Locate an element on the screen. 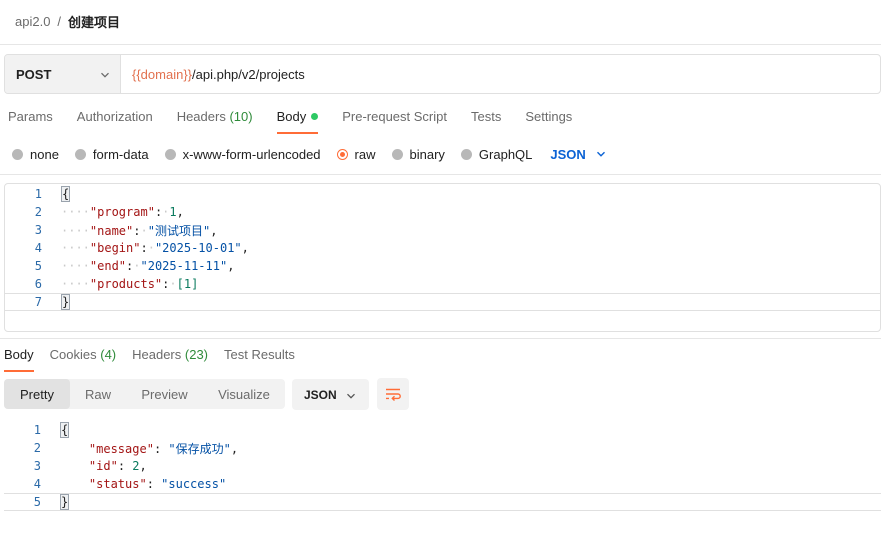  code-line: 3 ····"name":·"测试项目", is located at coordinates (442, 230).